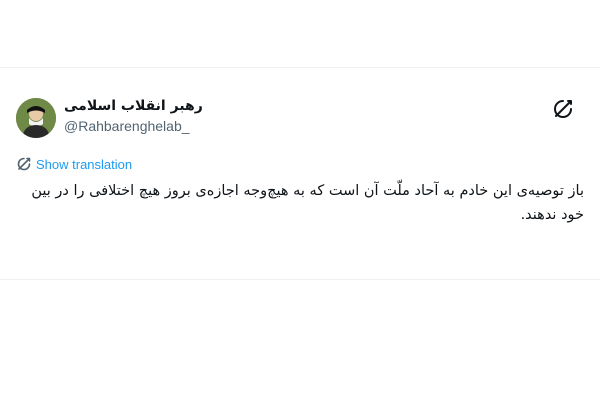 This screenshot has width=600, height=403. What do you see at coordinates (127, 126) in the screenshot?
I see `author-handle: @Rahbarenghelab_` at bounding box center [127, 126].